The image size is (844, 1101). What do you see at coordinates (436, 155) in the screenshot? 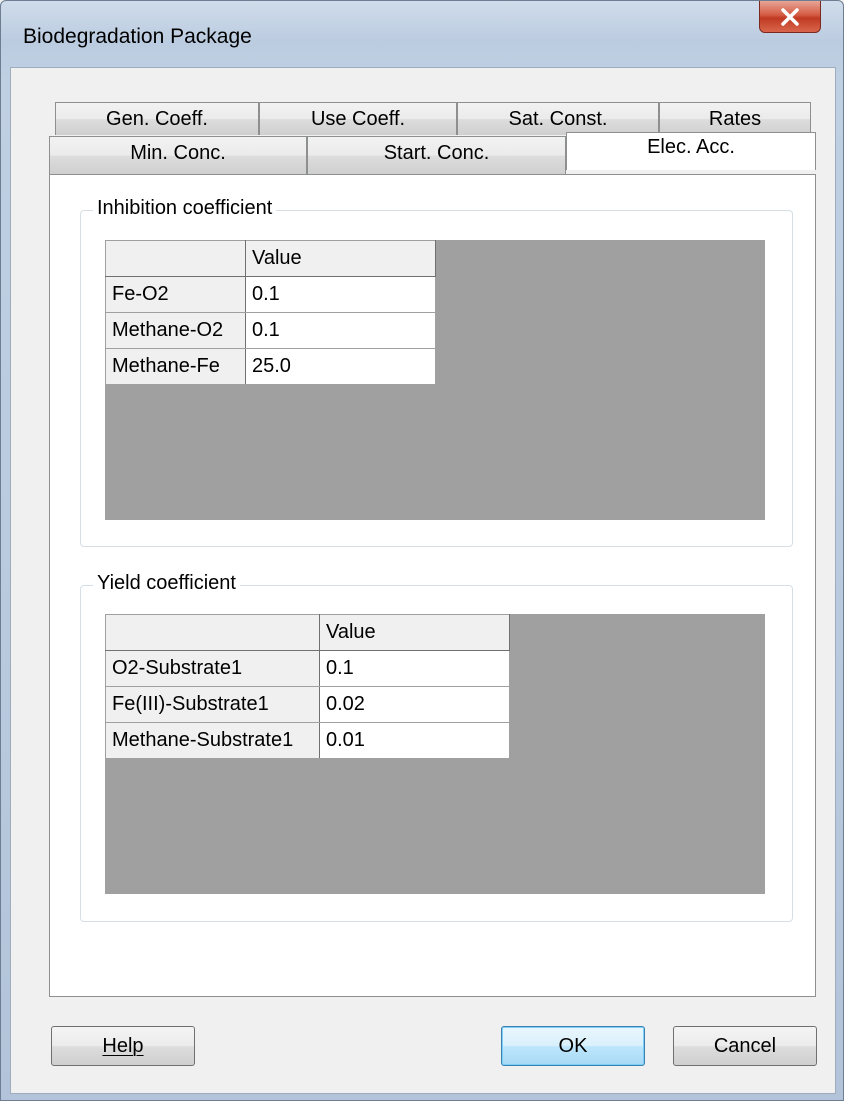
I see `tab-start-conc: Start. Conc.` at bounding box center [436, 155].